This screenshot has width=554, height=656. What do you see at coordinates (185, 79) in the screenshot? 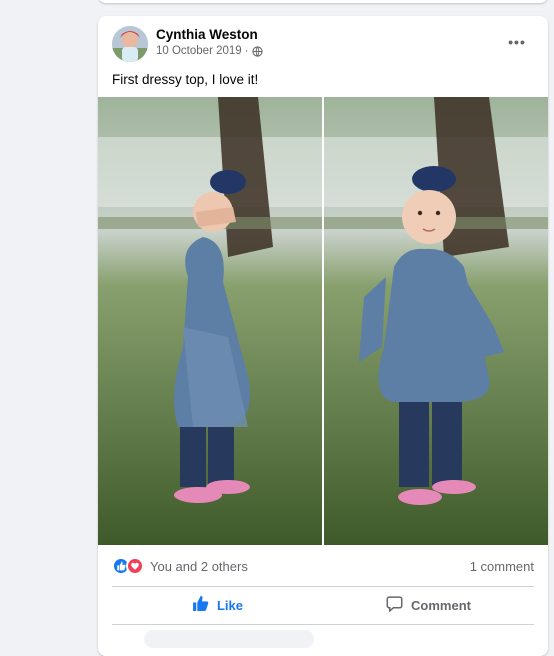
I see `post-text: First dressy top, I love it!` at bounding box center [185, 79].